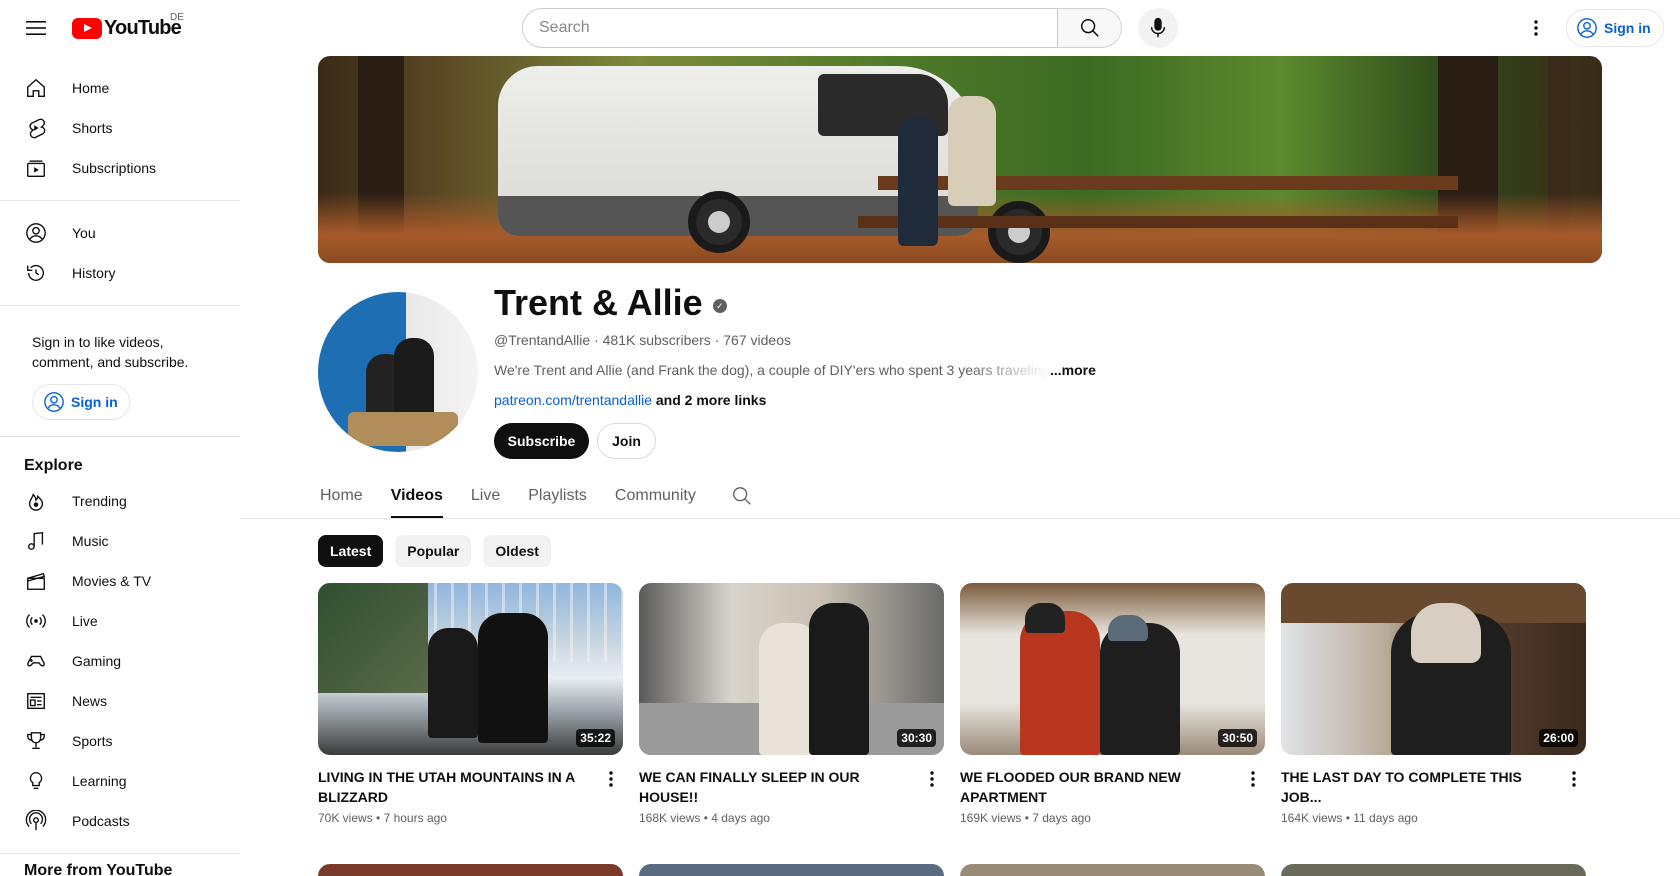  Describe the element at coordinates (415, 818) in the screenshot. I see `video-age: 7 hours ago` at that location.